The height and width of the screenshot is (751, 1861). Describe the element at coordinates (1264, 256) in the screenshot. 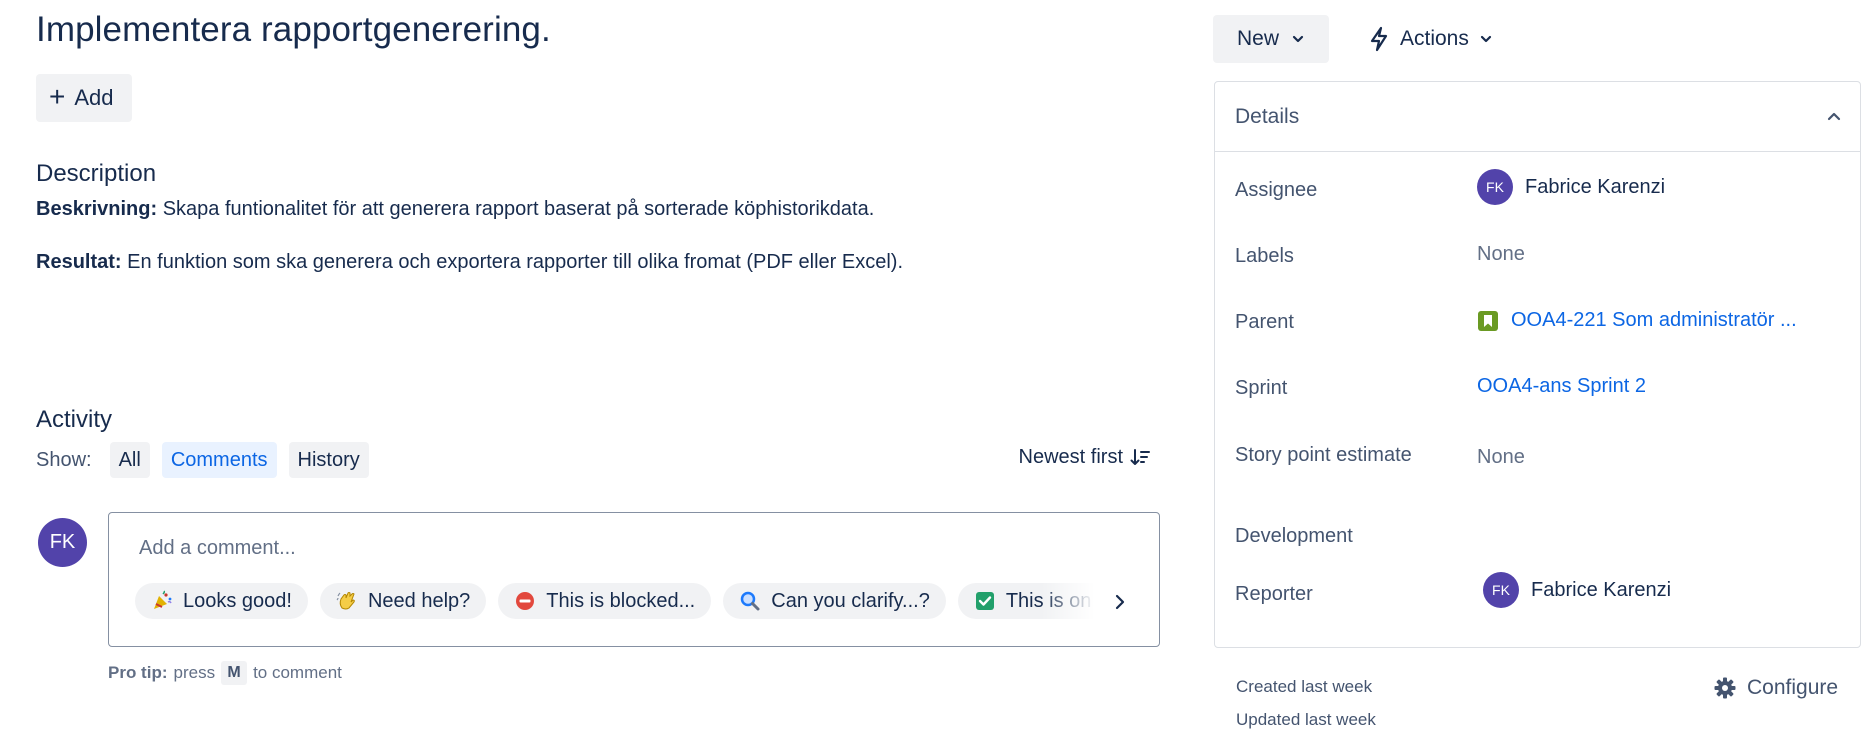

I see `labels-label: Labels` at that location.